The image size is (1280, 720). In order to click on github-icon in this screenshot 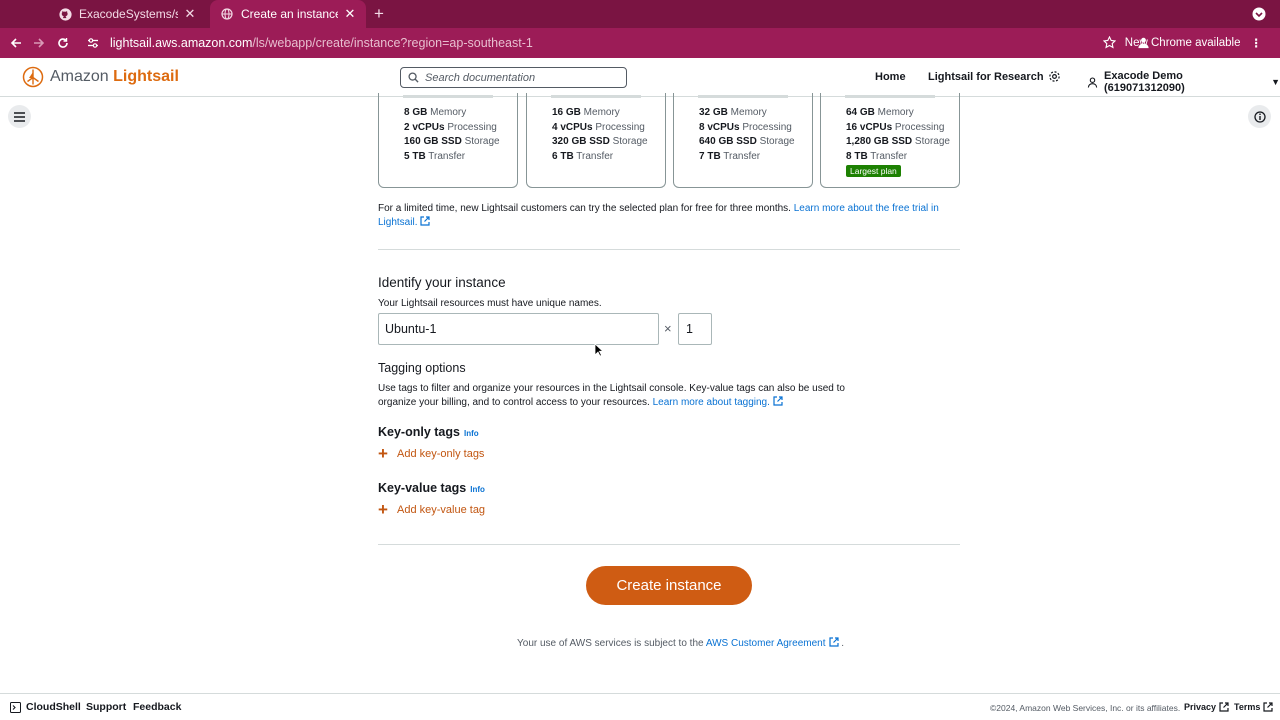, I will do `click(65, 14)`.